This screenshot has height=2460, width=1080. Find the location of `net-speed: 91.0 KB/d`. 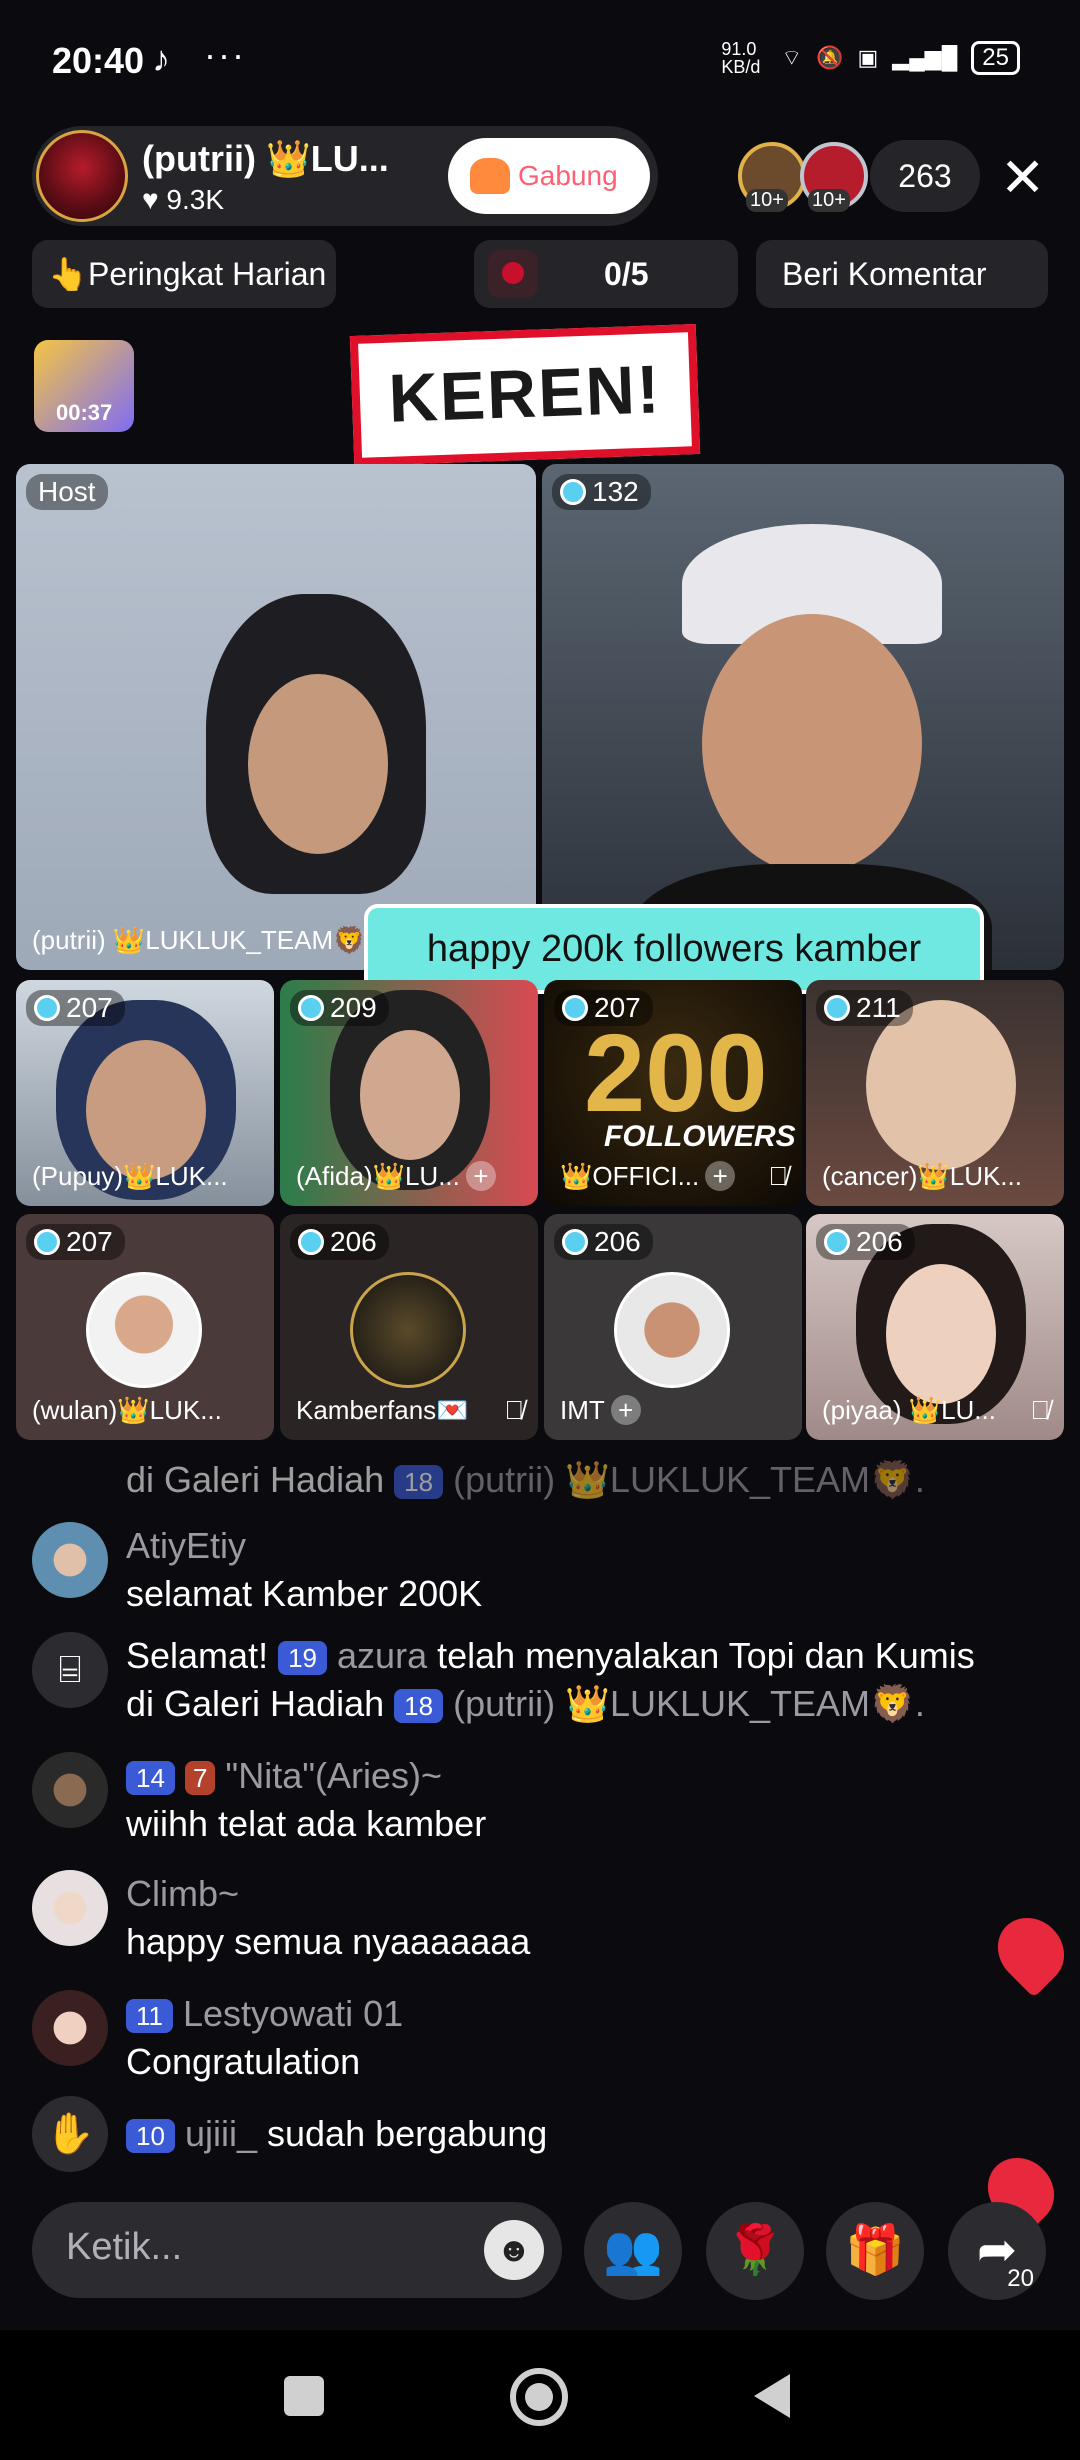

net-speed: 91.0 KB/d is located at coordinates (741, 58).